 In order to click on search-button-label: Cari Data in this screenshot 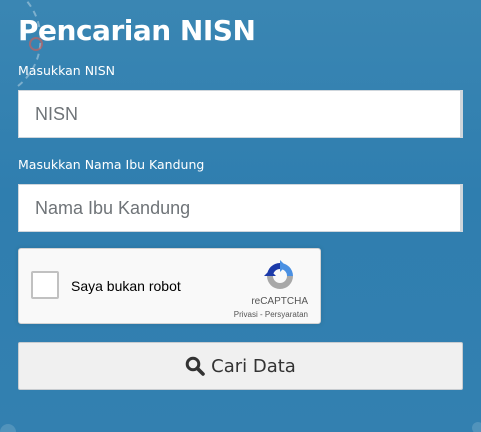, I will do `click(253, 366)`.